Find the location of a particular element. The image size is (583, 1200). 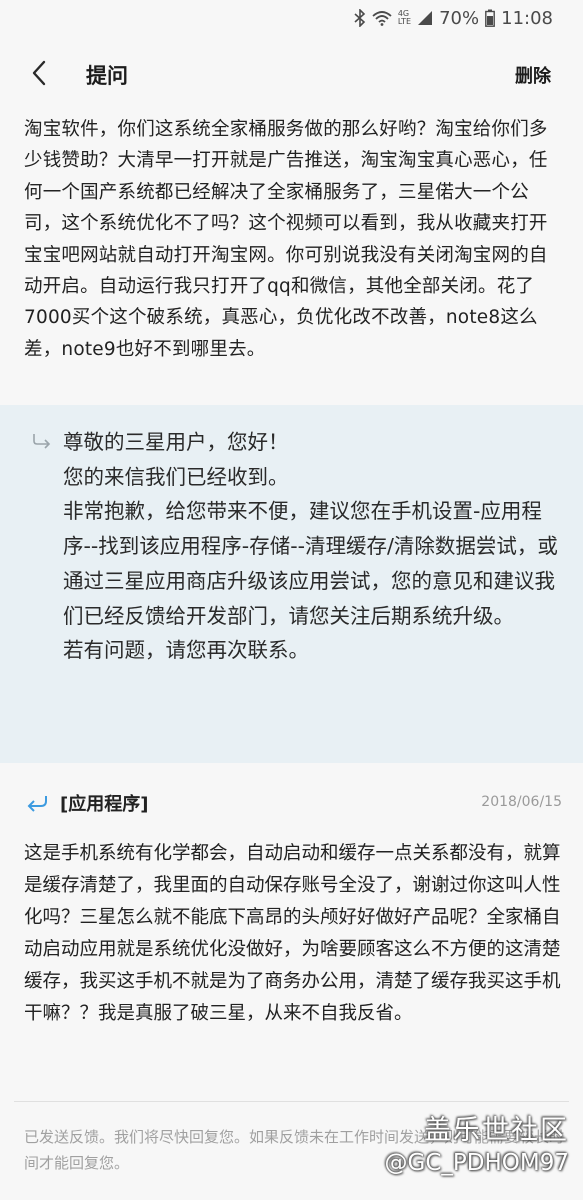

followup-header: [应用程序] 2018/06/15 is located at coordinates (294, 803).